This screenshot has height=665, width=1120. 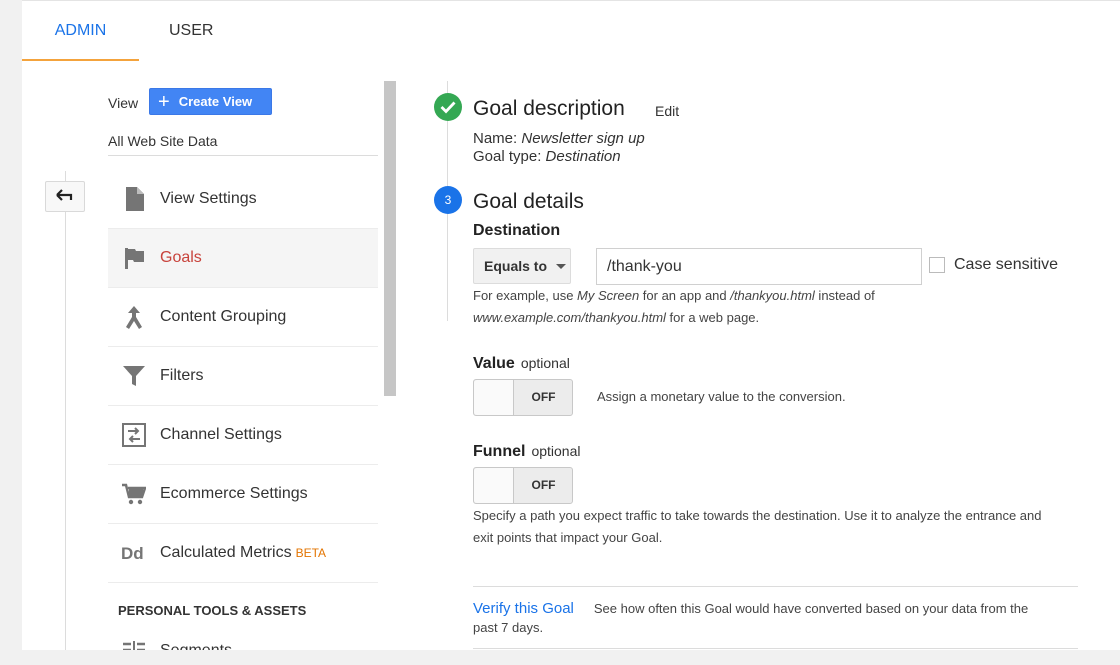 What do you see at coordinates (162, 141) in the screenshot?
I see `view-selector: All Web Site Data` at bounding box center [162, 141].